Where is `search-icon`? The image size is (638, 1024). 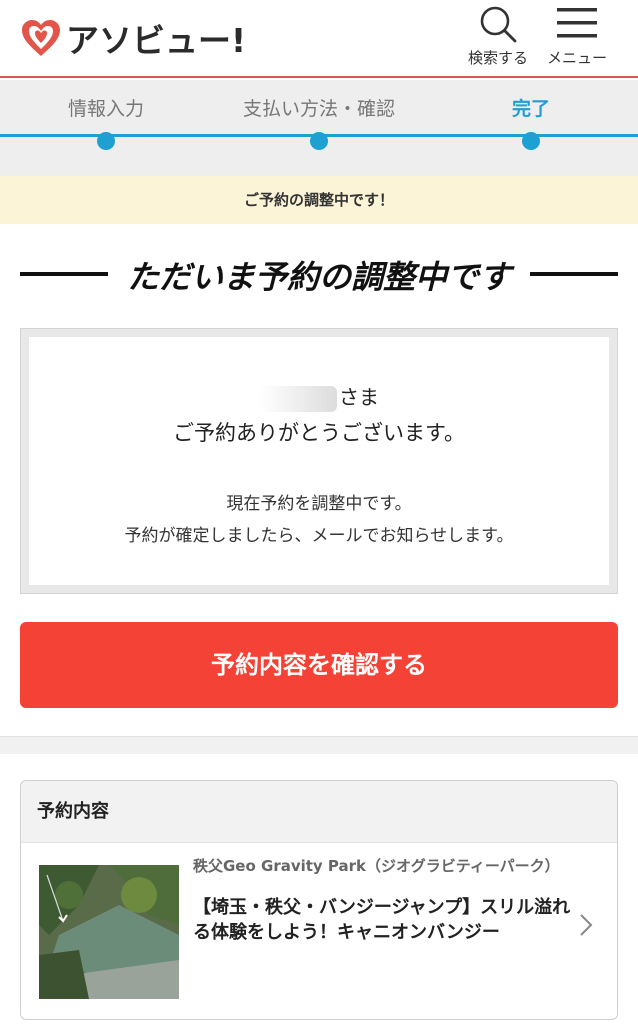 search-icon is located at coordinates (498, 24).